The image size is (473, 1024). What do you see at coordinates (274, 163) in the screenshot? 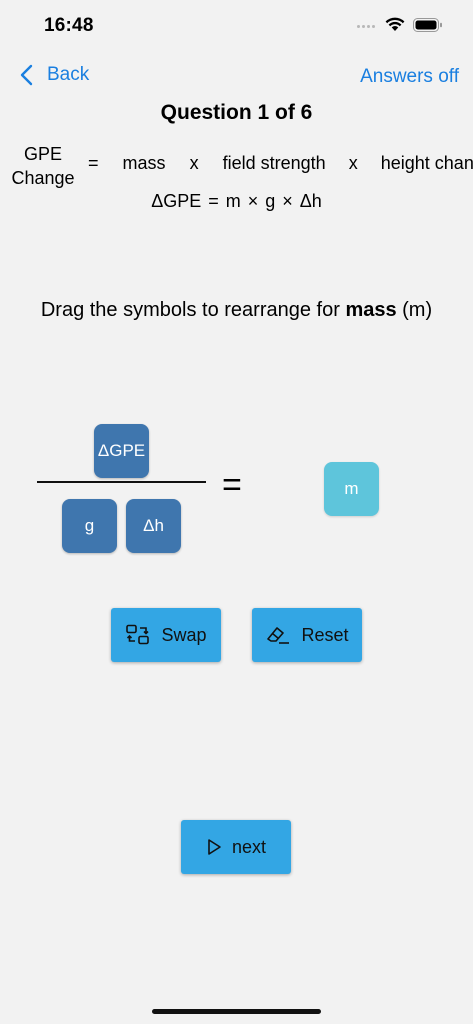
I see `term-field-strength: field strength` at bounding box center [274, 163].